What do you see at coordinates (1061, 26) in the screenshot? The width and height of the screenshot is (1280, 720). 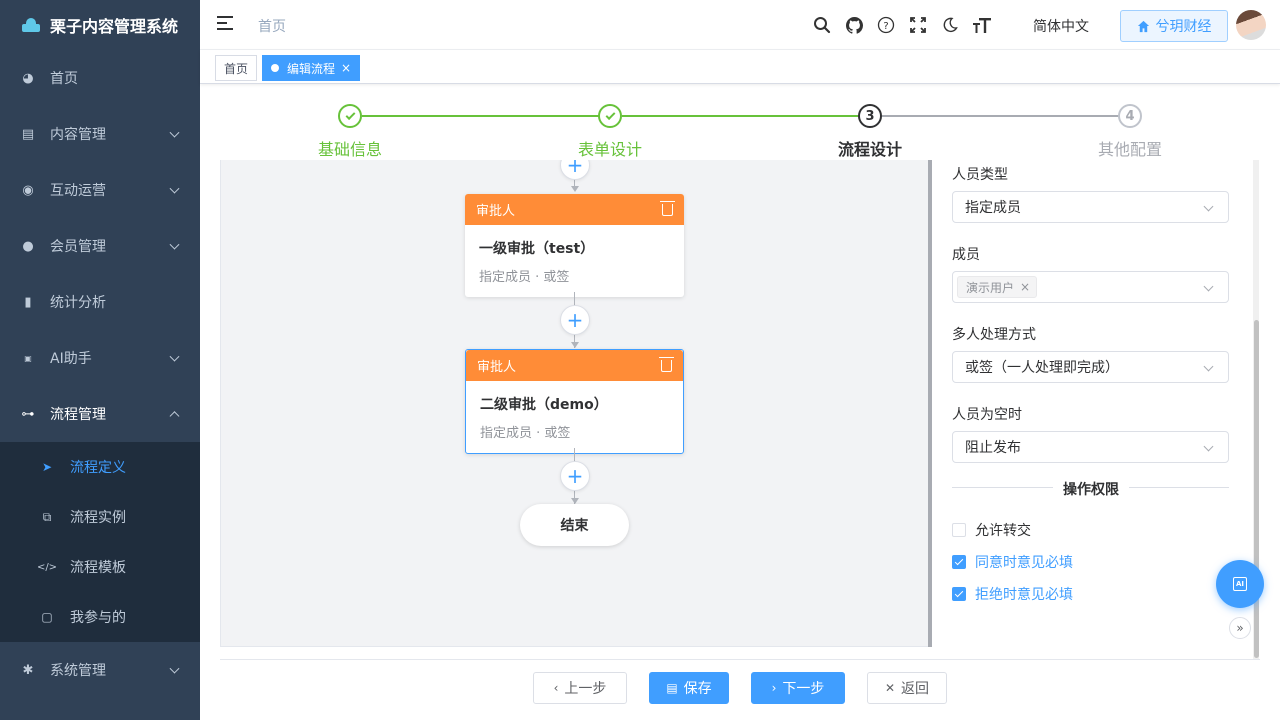 I see `language-switcher: 简体中文` at bounding box center [1061, 26].